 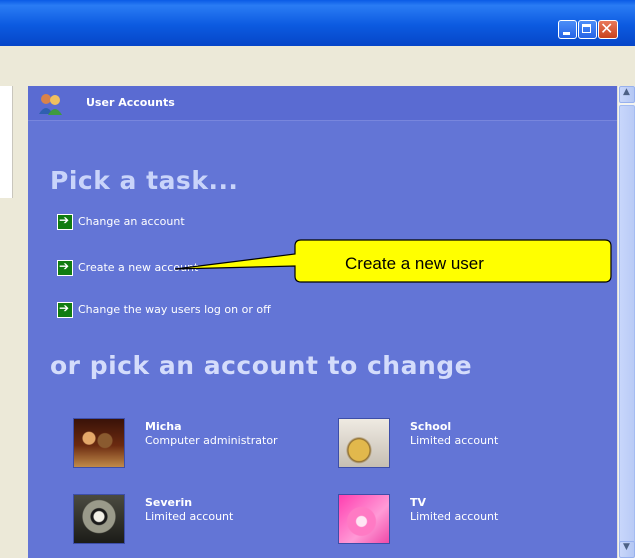 I want to click on scroll-thumb, so click(x=627, y=324).